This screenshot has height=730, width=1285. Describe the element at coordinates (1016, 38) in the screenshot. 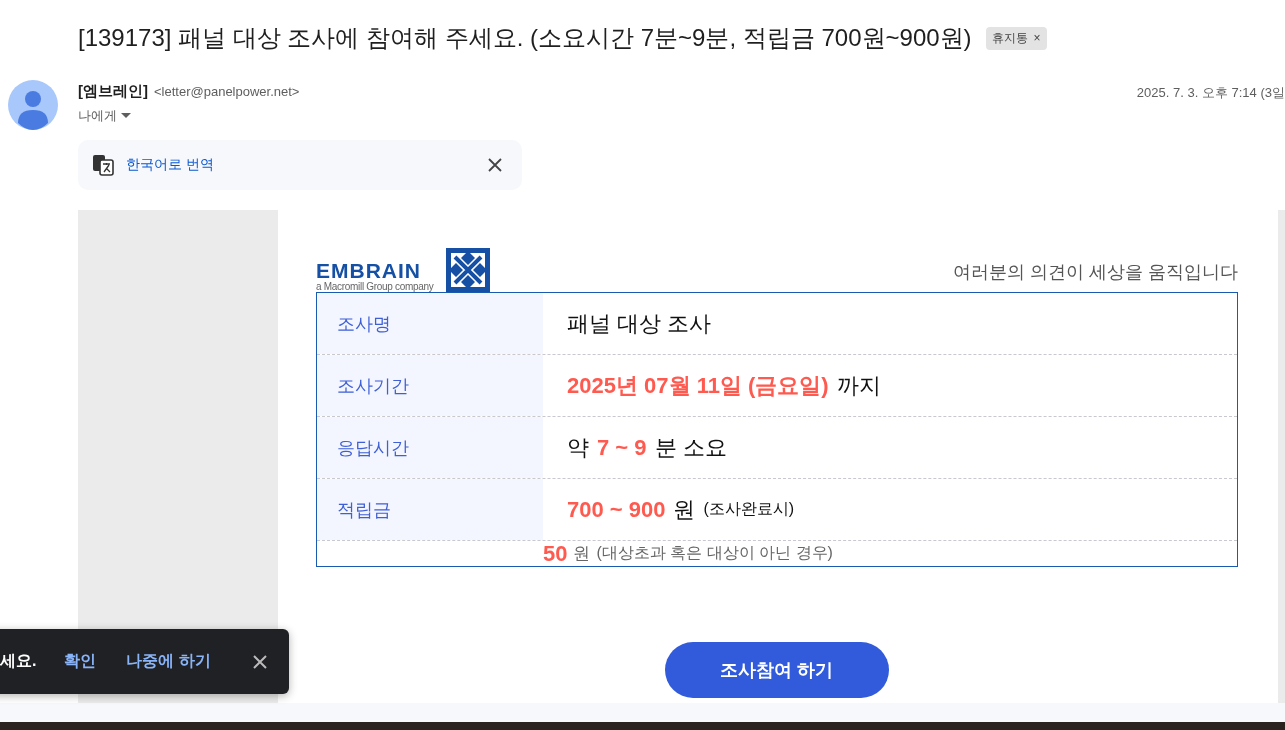

I see `label-chip: 휴지통 ×` at that location.